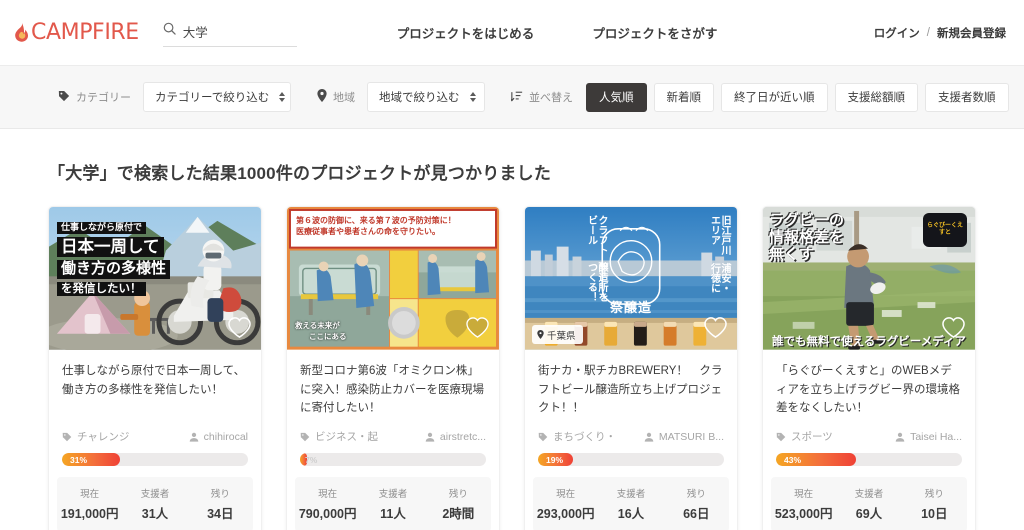 The width and height of the screenshot is (1024, 530). What do you see at coordinates (869, 459) in the screenshot?
I see `funding-progress-bar: 43%` at bounding box center [869, 459].